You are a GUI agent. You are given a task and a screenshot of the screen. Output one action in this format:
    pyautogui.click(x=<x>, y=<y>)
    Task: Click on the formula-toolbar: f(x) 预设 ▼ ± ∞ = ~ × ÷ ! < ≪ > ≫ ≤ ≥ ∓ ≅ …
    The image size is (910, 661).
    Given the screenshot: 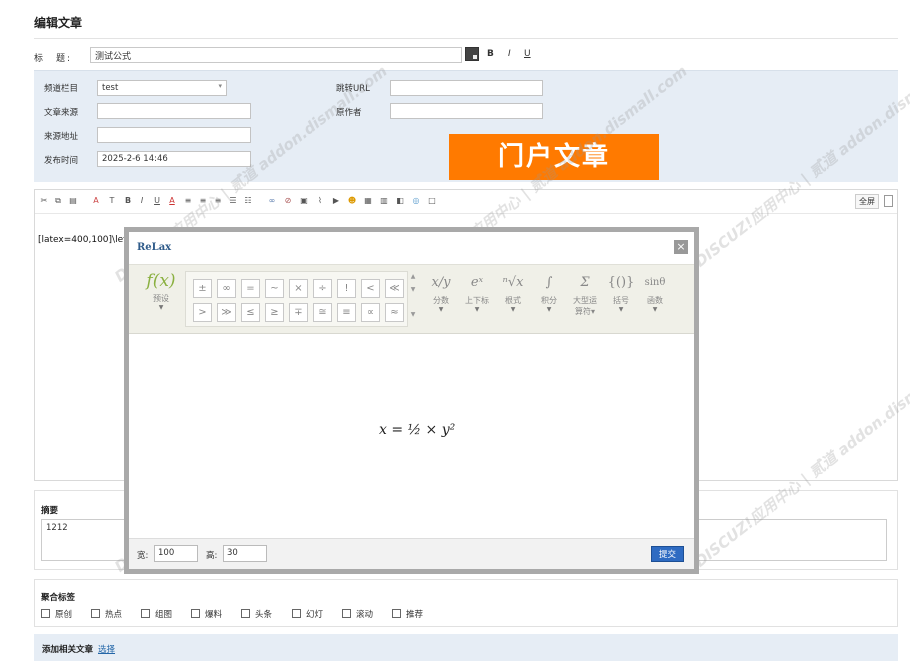 What is the action you would take?
    pyautogui.click(x=411, y=299)
    